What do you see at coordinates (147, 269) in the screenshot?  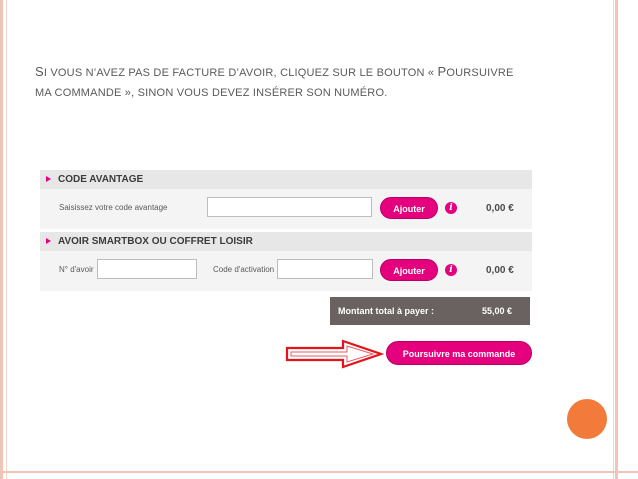 I see `avoir-number-input` at bounding box center [147, 269].